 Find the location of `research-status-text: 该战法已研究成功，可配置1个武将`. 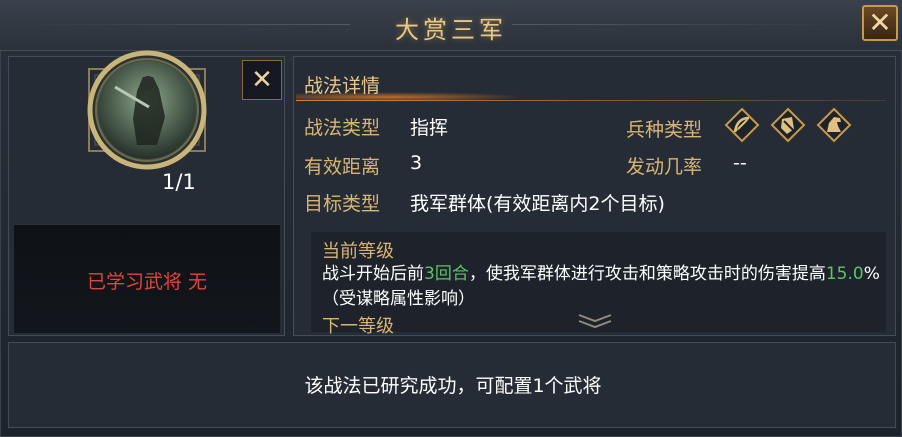

research-status-text: 该战法已研究成功，可配置1个武将 is located at coordinates (453, 386).